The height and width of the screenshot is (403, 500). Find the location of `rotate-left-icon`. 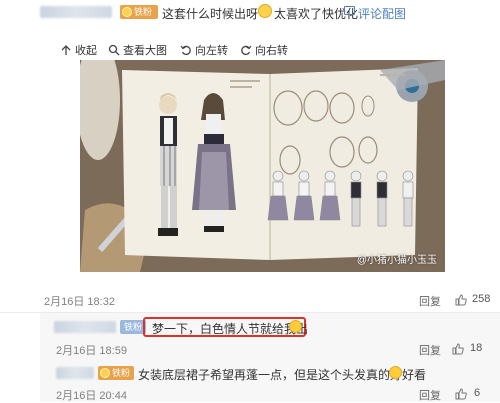

rotate-left-icon is located at coordinates (185, 50).